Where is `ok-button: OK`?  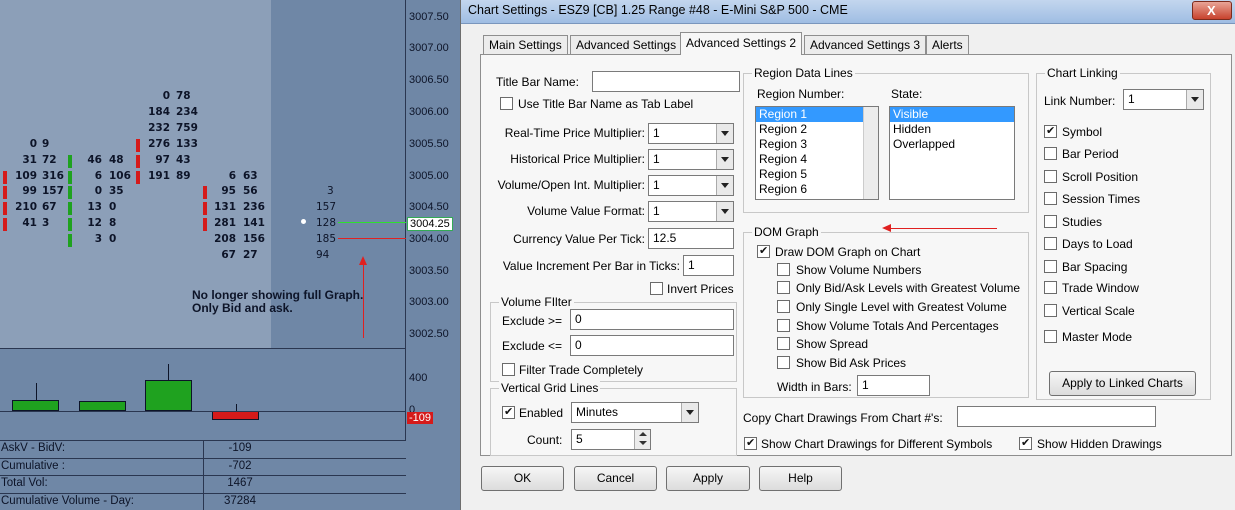 ok-button: OK is located at coordinates (522, 478).